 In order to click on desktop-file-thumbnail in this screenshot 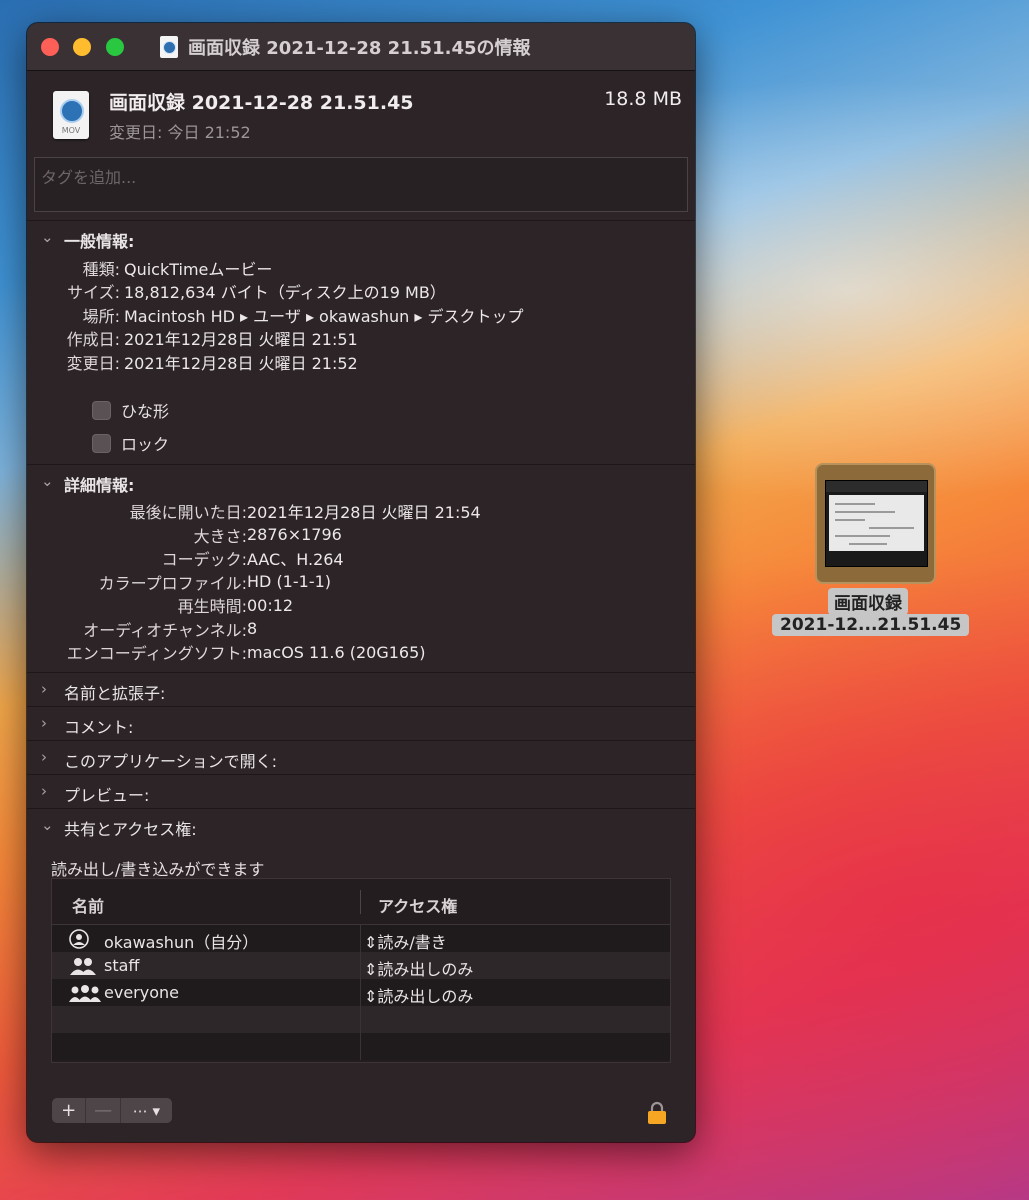, I will do `click(876, 523)`.